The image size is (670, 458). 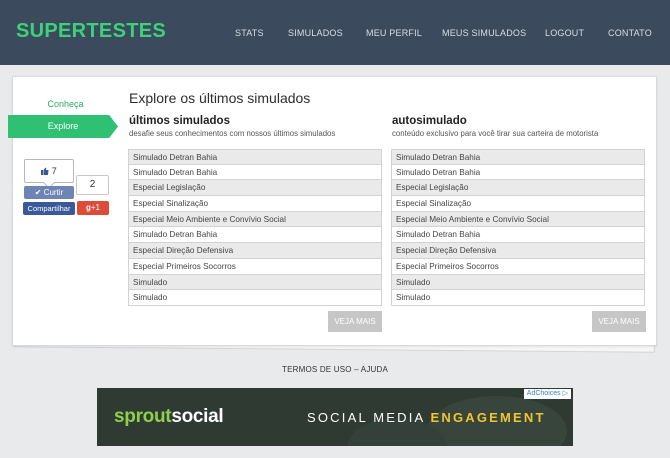 What do you see at coordinates (179, 121) in the screenshot?
I see `column-title-ultimos: últimos simulados` at bounding box center [179, 121].